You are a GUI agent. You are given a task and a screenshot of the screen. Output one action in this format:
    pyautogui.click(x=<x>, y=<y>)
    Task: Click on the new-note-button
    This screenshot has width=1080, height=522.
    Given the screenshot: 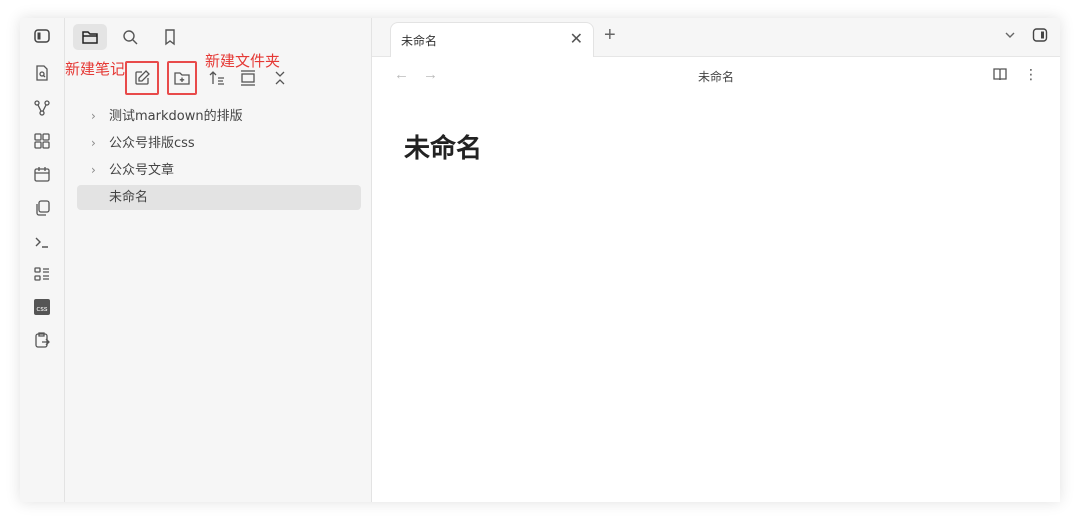 What is the action you would take?
    pyautogui.click(x=142, y=78)
    